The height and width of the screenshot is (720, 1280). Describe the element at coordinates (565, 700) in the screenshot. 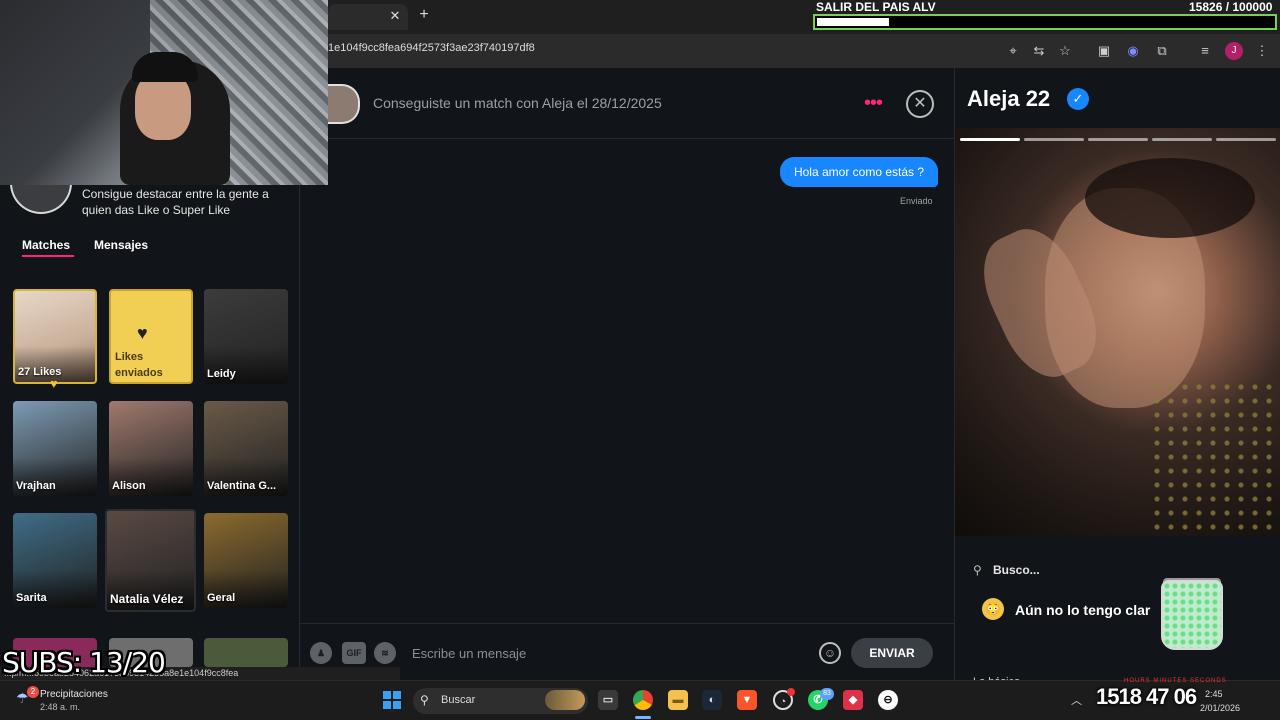

I see `search-highlight-image` at that location.